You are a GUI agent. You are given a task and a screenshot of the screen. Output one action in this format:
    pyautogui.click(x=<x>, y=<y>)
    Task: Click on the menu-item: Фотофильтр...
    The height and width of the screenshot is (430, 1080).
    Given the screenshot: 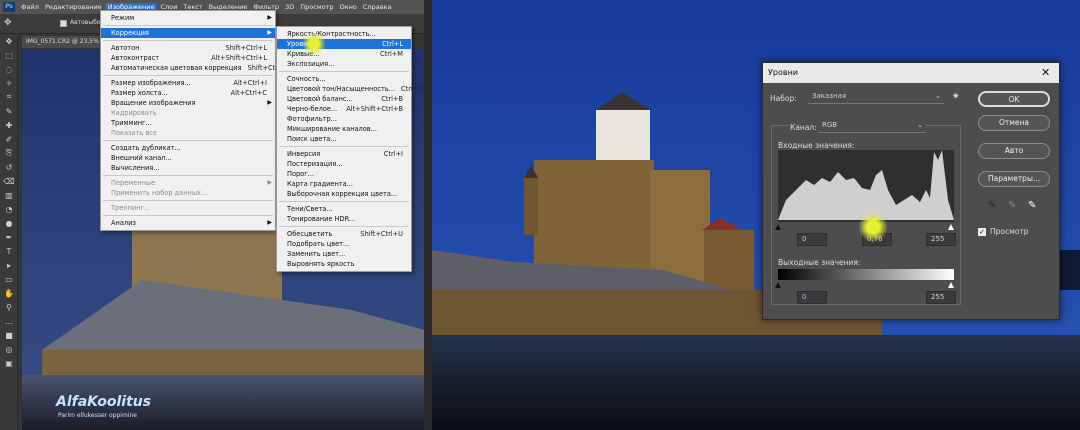 What is the action you would take?
    pyautogui.click(x=344, y=119)
    